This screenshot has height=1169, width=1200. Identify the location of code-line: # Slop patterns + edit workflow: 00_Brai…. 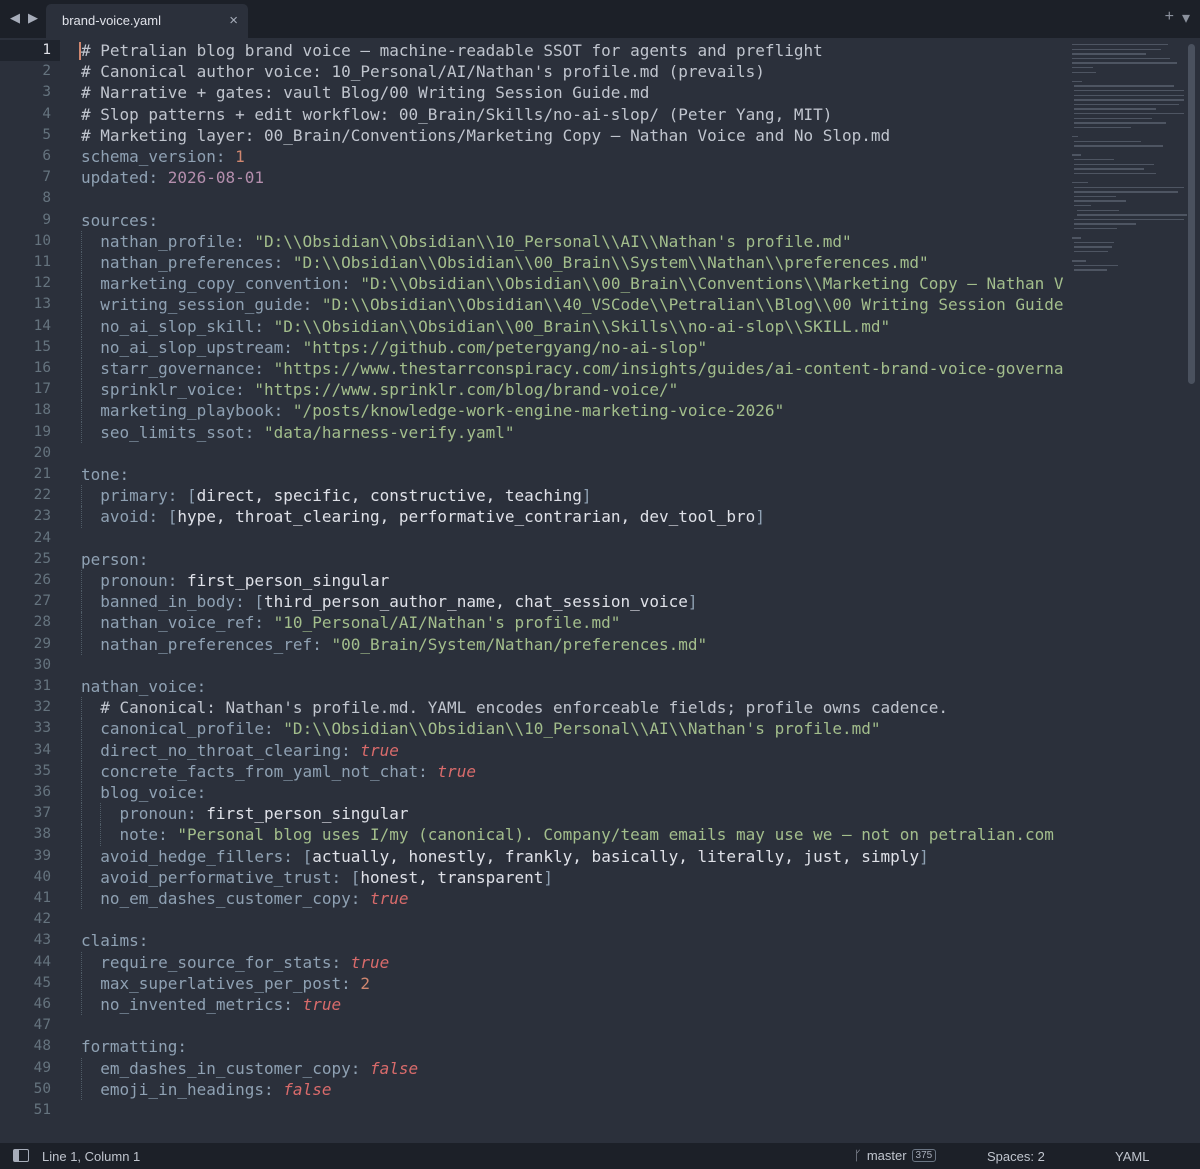
(456, 114).